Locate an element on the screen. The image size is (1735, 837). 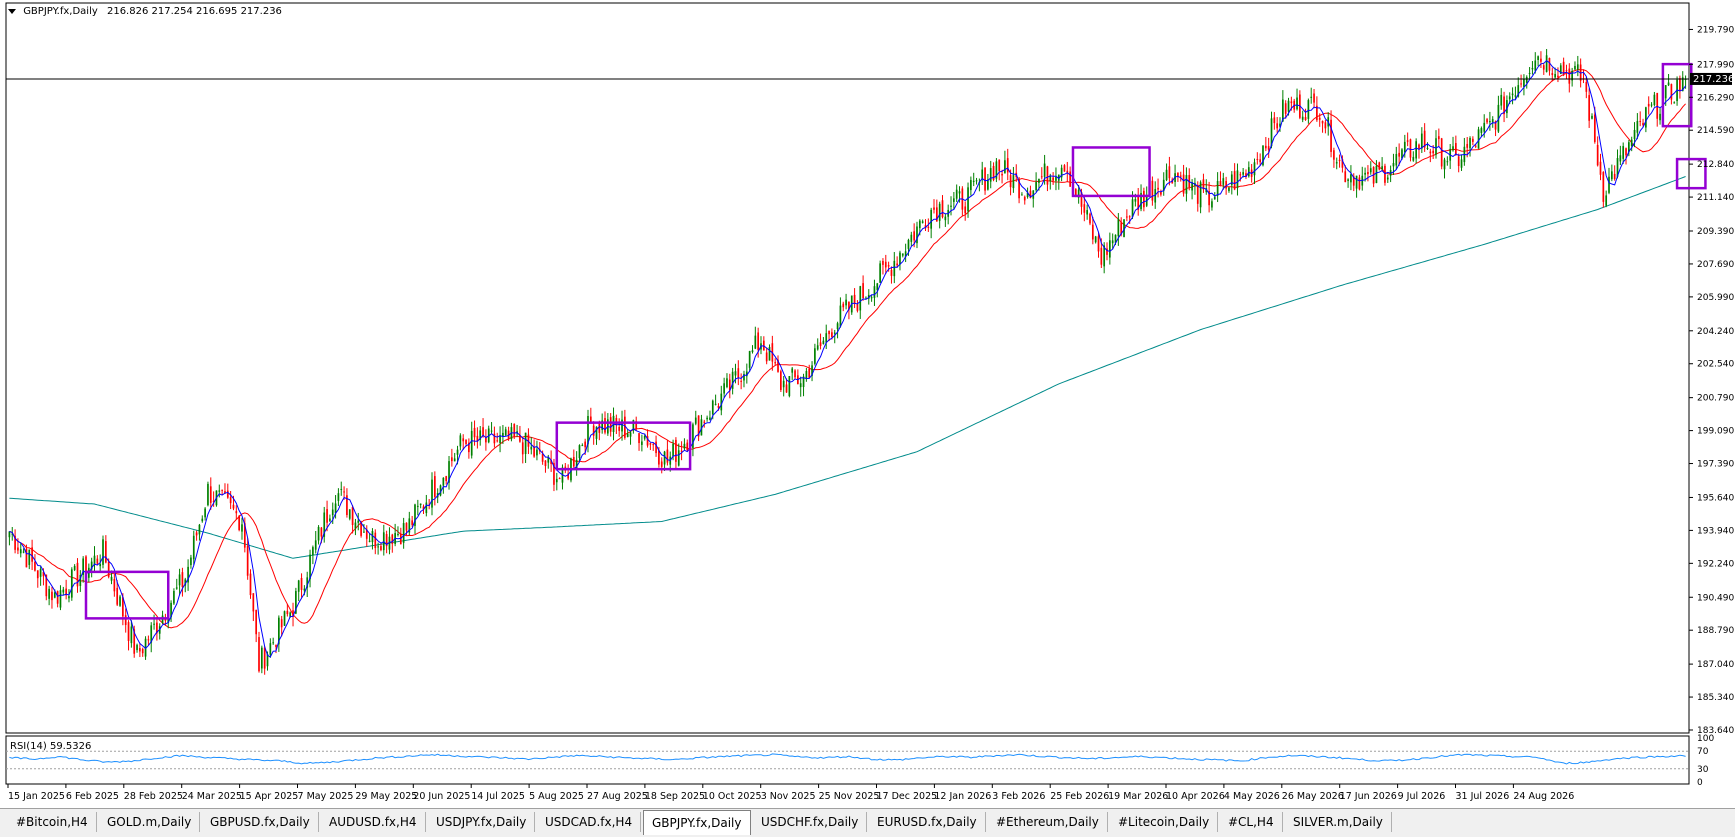
x-axis-label: 3 Nov 2025 is located at coordinates (788, 796).